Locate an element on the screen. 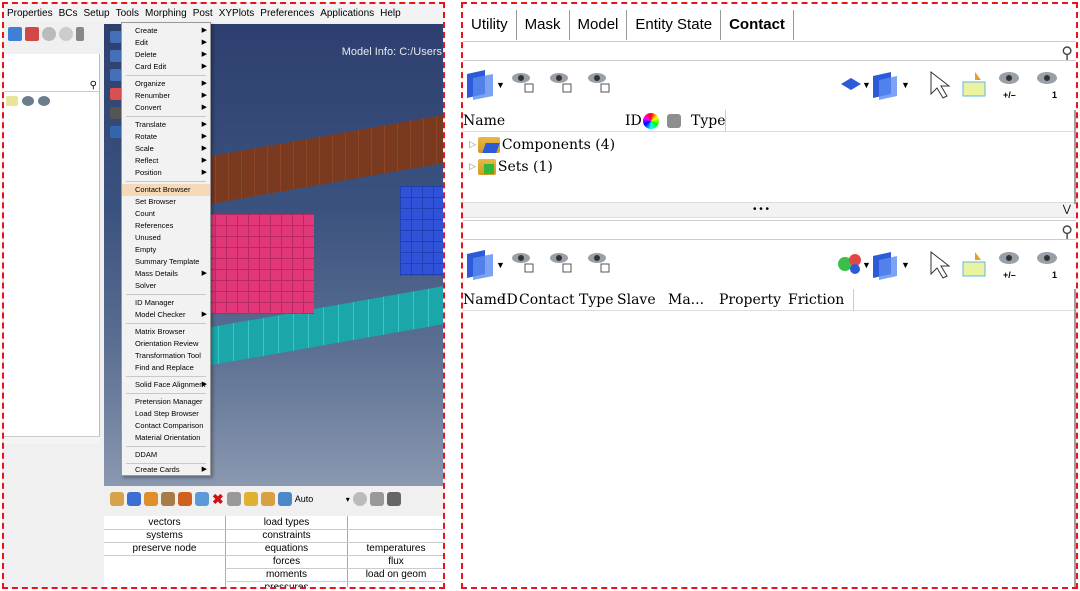 This screenshot has width=1080, height=591. menu-tools: Tools is located at coordinates (127, 13).